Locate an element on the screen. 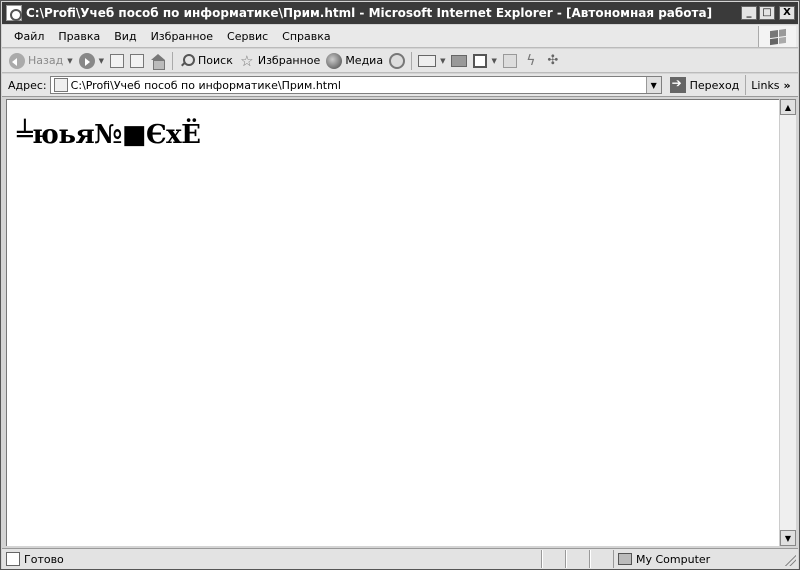  search-icon is located at coordinates (187, 61).